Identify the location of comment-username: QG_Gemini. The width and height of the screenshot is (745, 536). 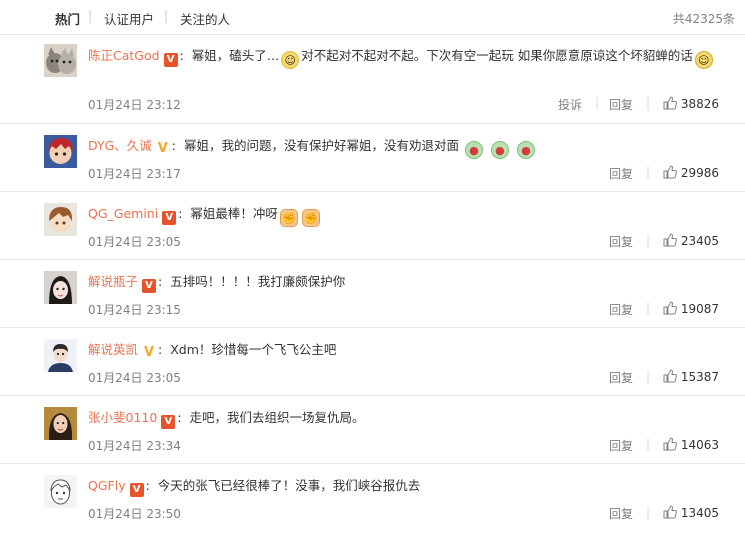
(123, 213).